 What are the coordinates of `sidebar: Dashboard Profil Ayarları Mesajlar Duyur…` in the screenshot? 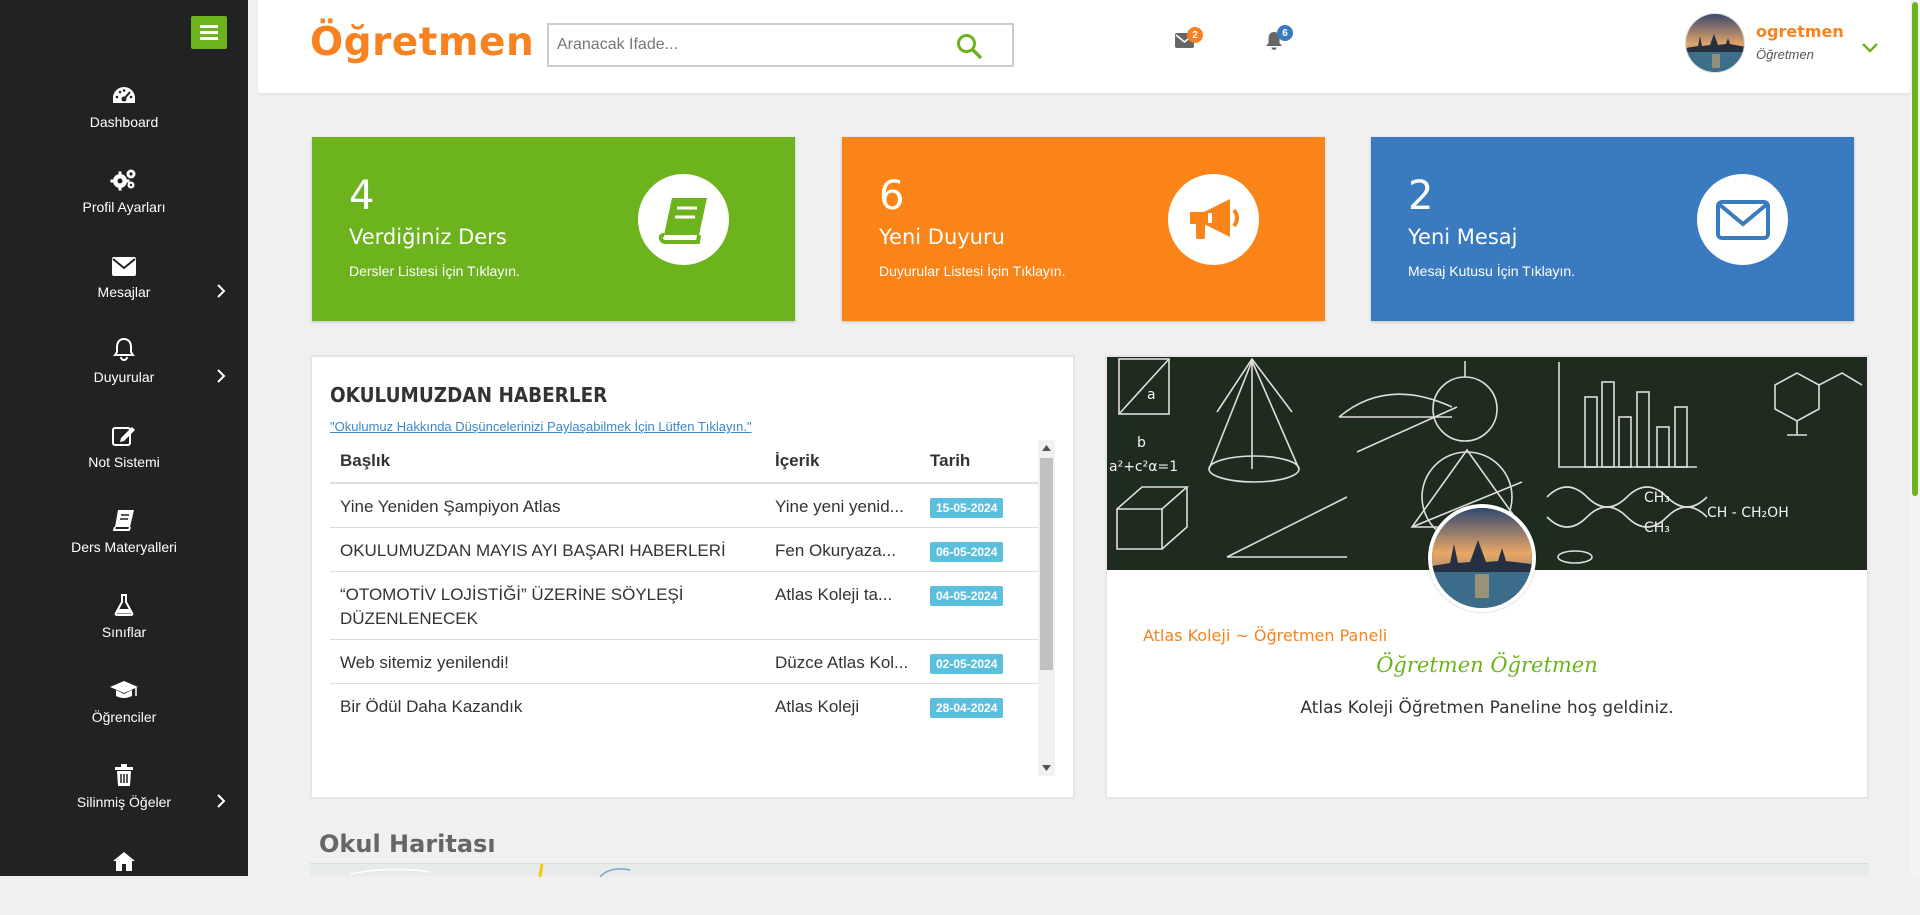 It's located at (124, 438).